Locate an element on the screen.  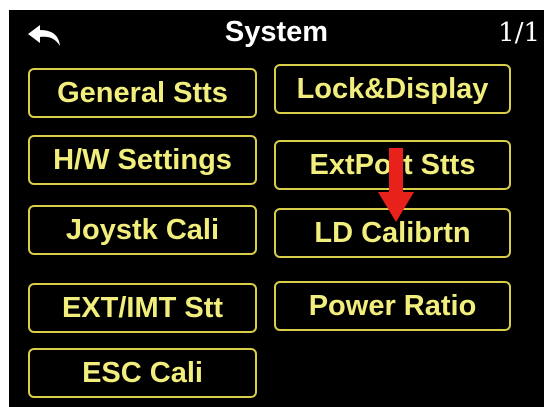
esc-calibration-button: ESC Cali is located at coordinates (142, 373).